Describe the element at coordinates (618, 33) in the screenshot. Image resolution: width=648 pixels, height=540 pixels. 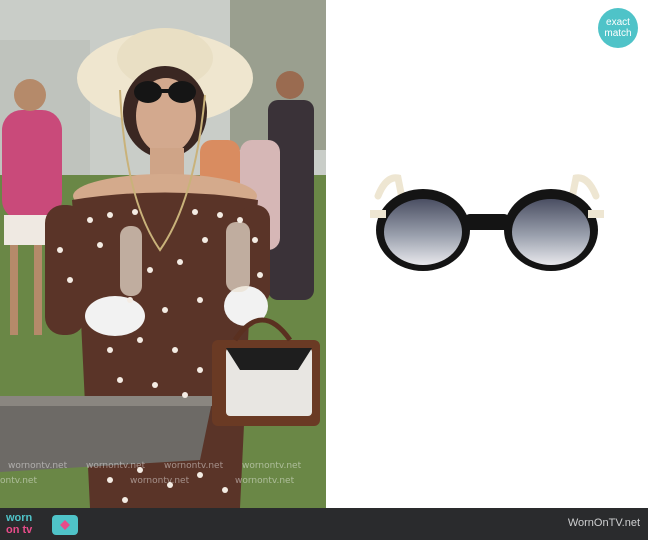
I see `badge-line-2: match` at that location.